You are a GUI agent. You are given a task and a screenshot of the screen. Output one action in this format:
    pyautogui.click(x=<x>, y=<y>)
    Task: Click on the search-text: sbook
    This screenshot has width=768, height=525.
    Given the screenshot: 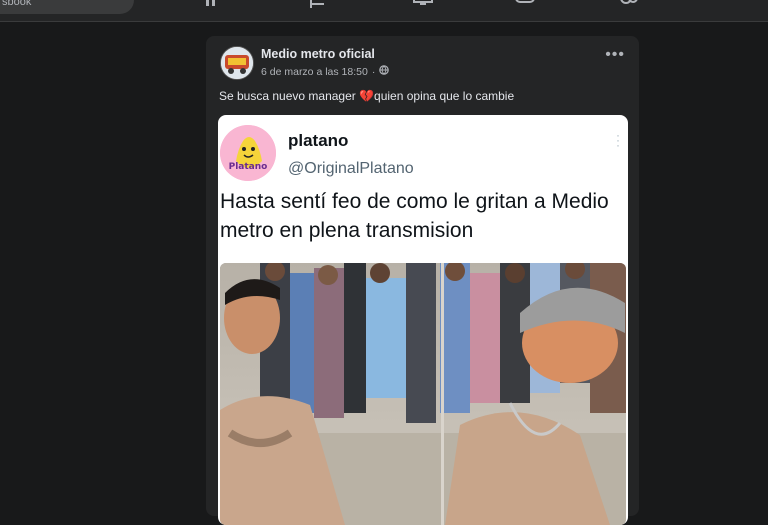 What is the action you would take?
    pyautogui.click(x=17, y=4)
    